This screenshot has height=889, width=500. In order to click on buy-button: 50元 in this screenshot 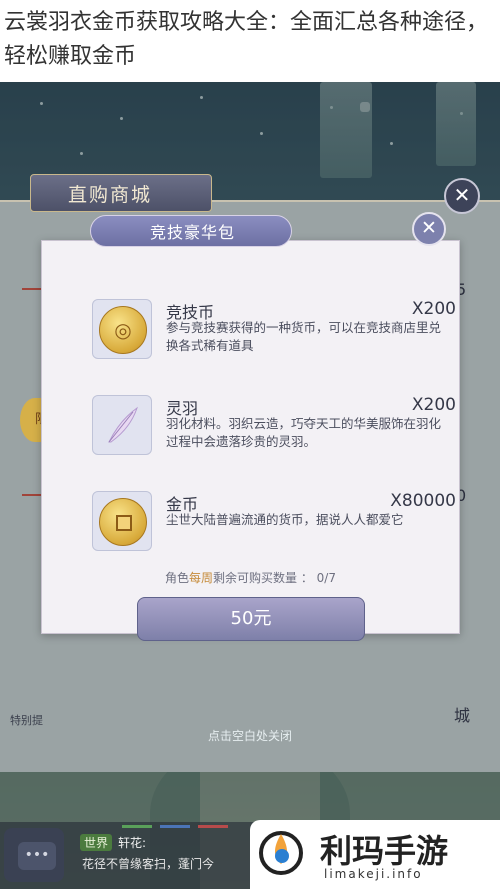, I will do `click(251, 619)`.